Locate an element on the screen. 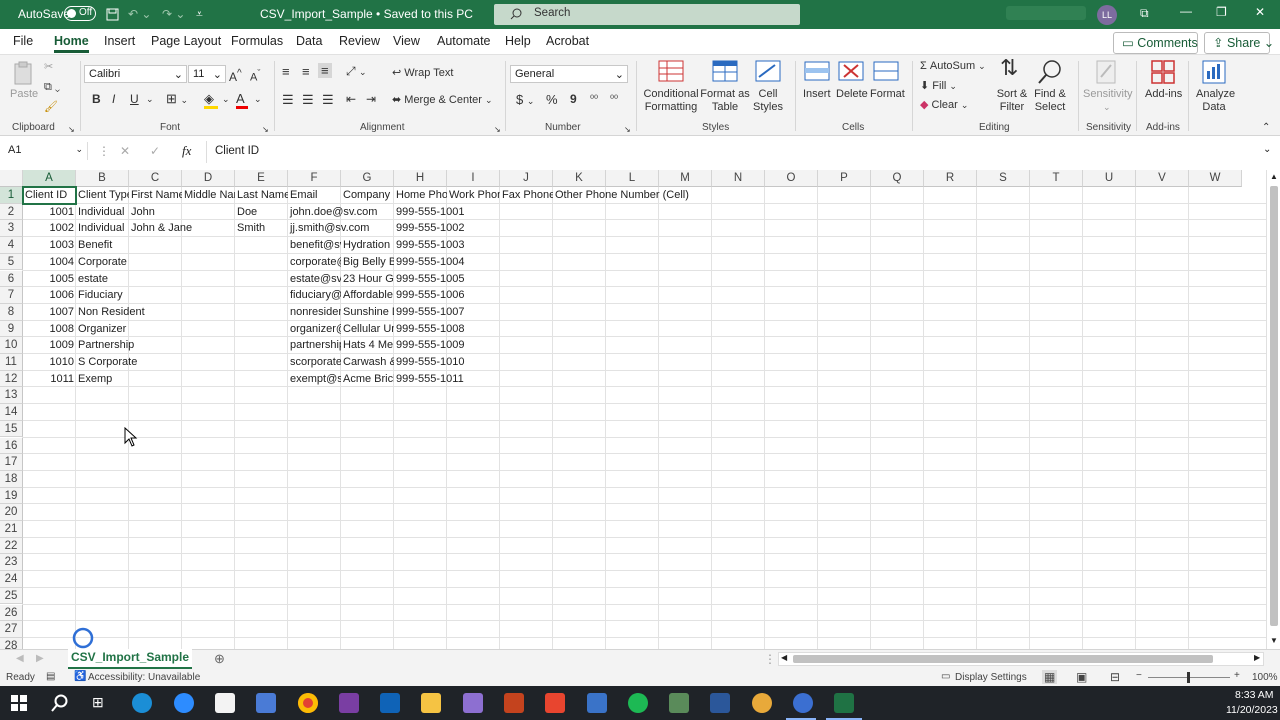  underline-button: U is located at coordinates (134, 99).